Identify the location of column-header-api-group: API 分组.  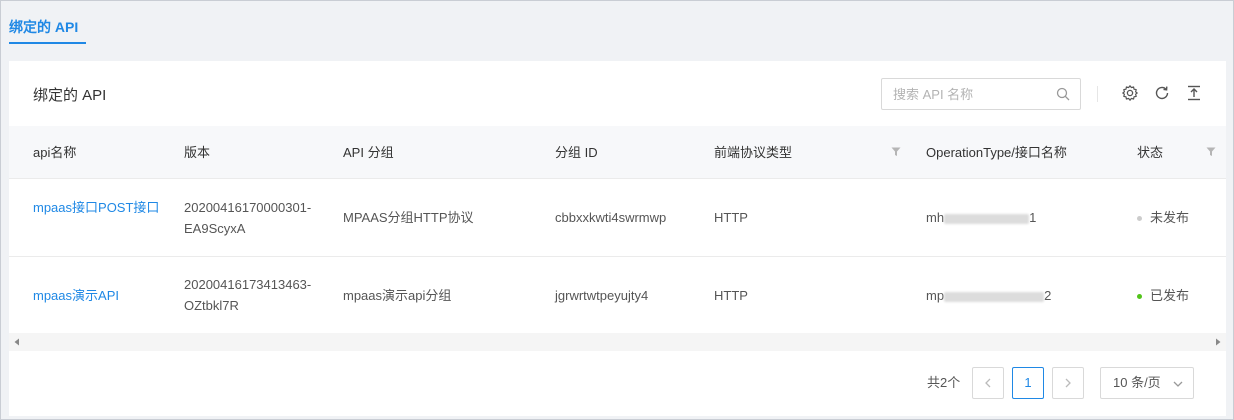
(368, 152).